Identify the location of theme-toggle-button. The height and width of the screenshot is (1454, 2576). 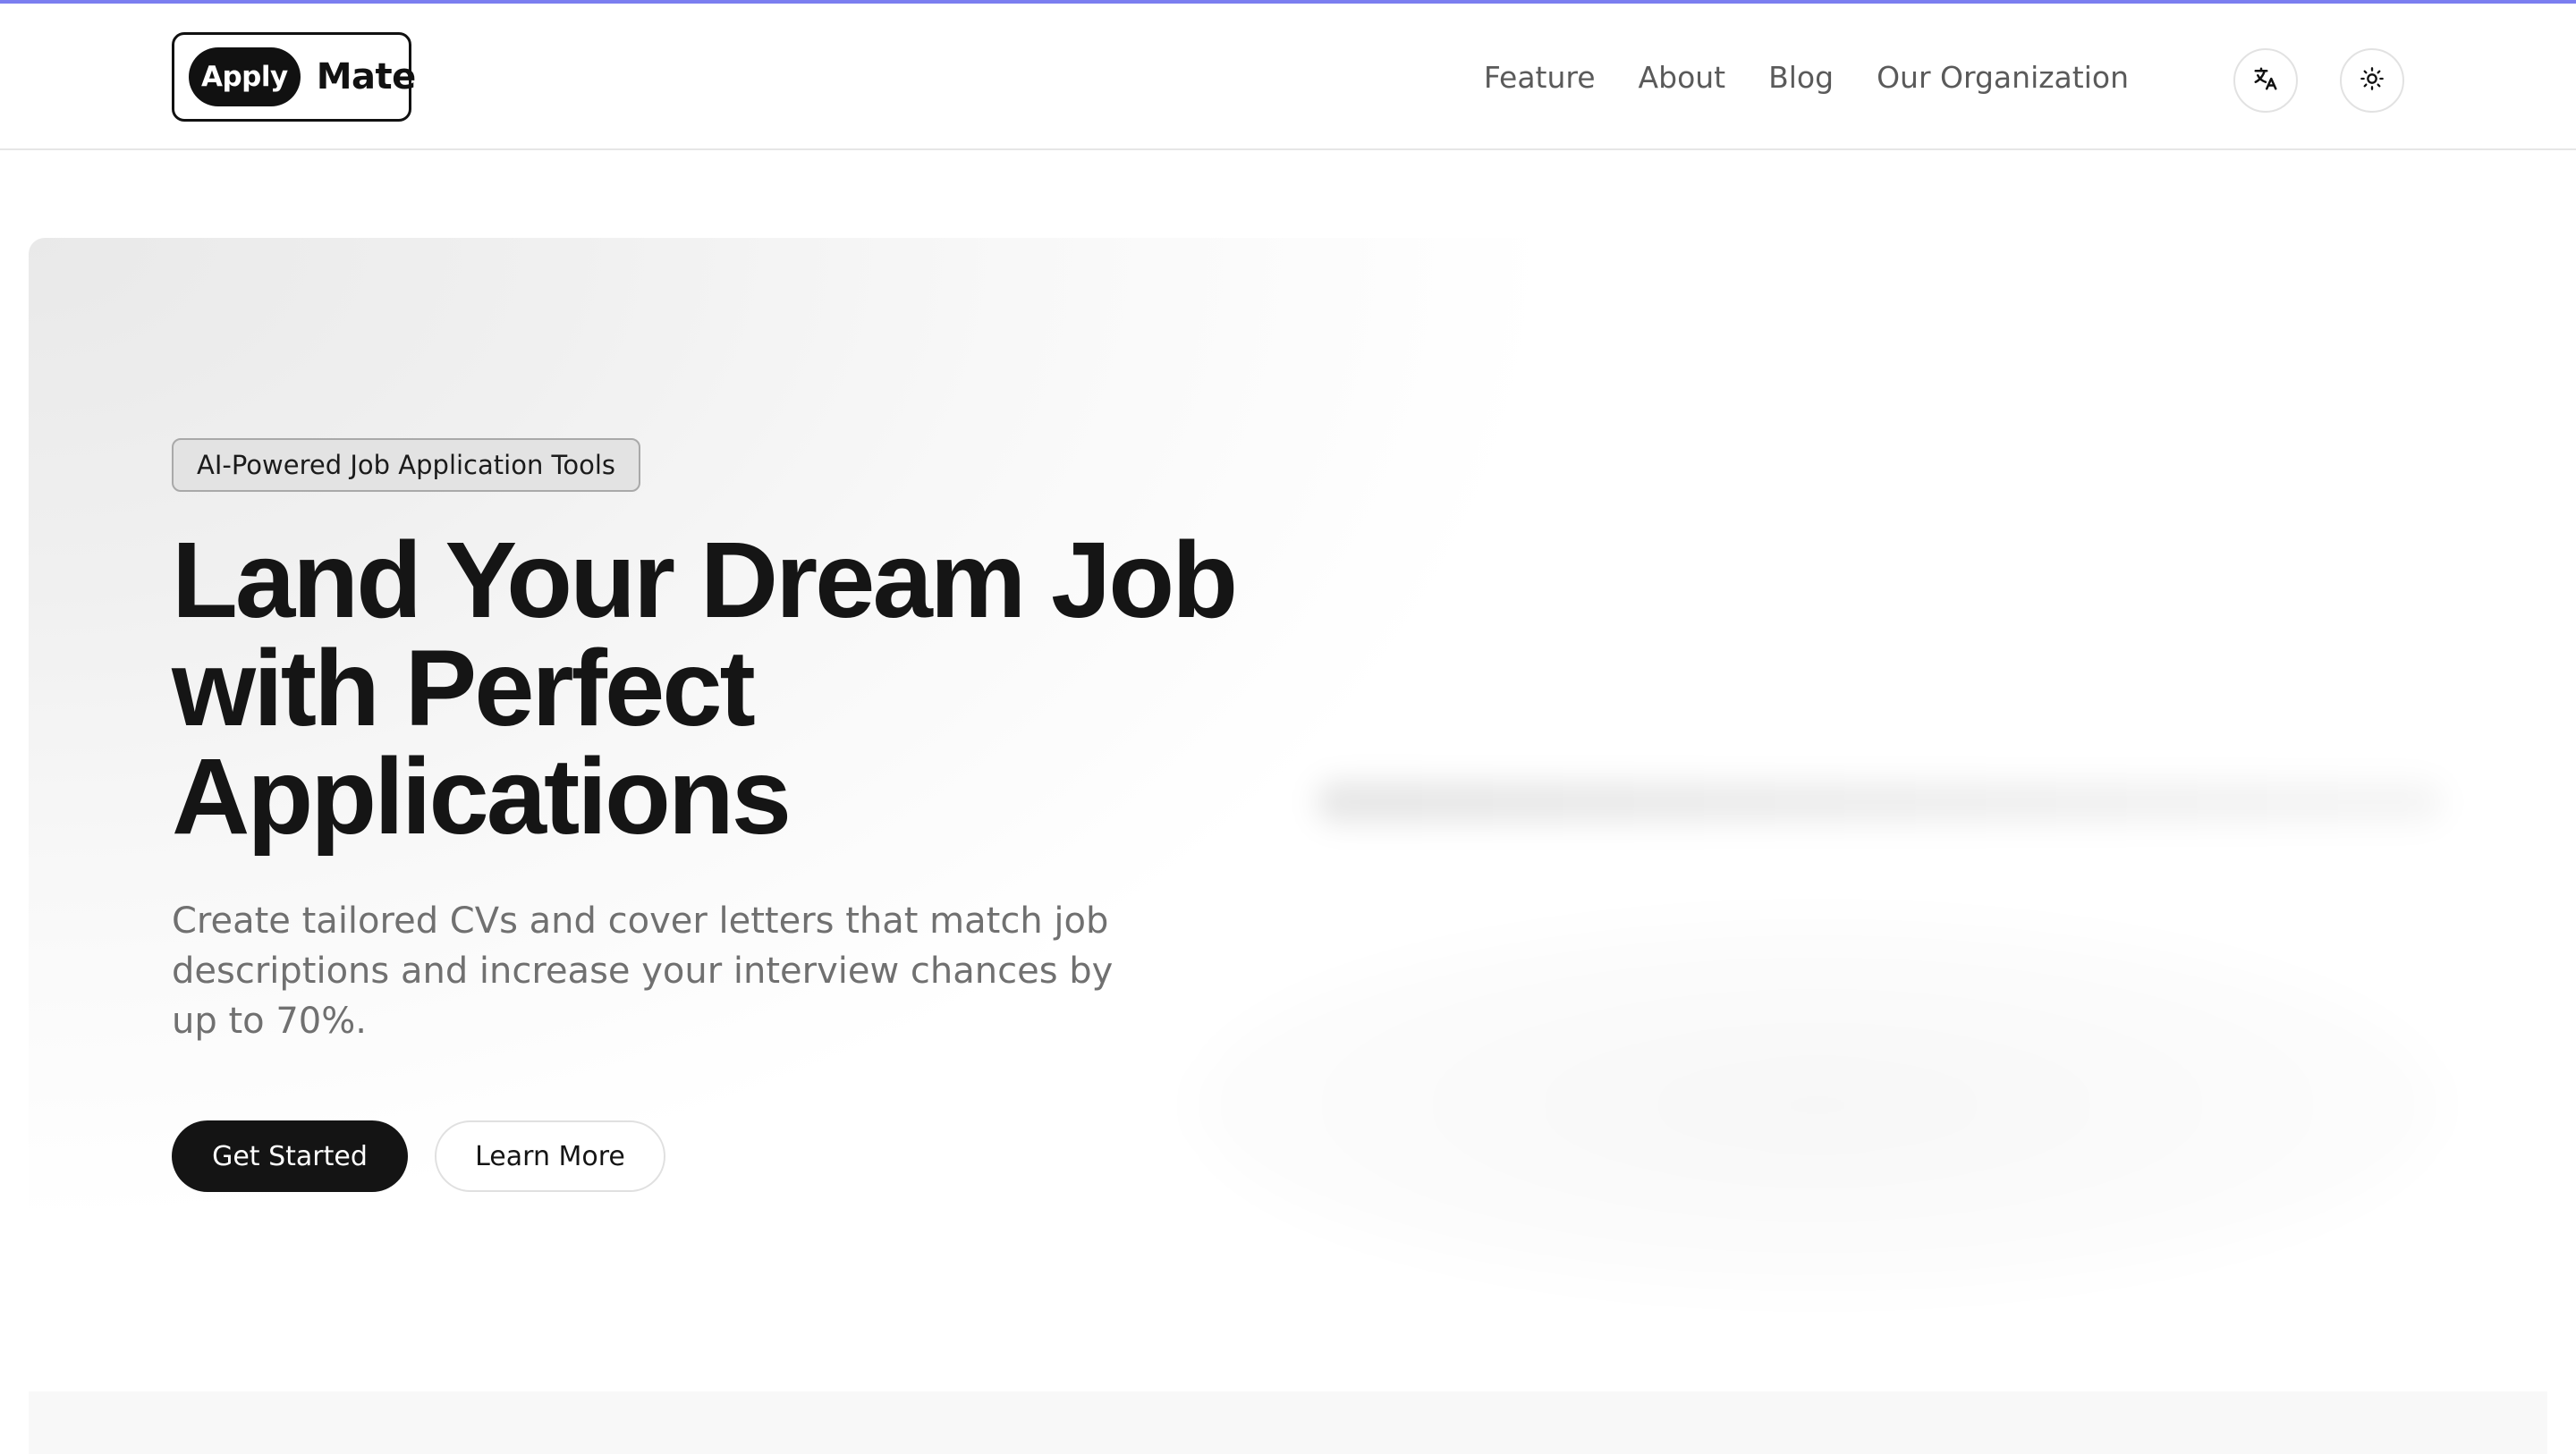
(2372, 80).